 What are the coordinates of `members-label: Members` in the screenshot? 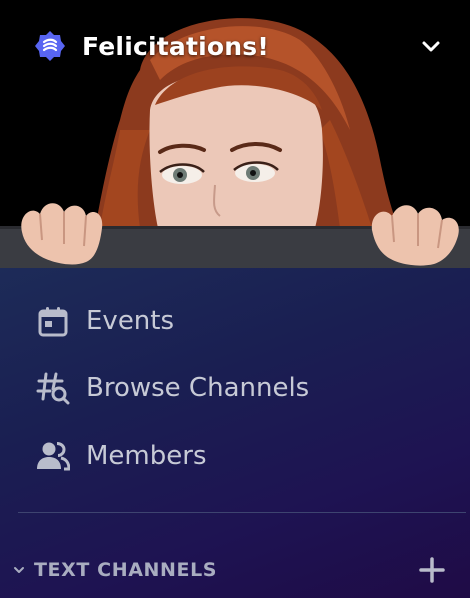 It's located at (146, 456).